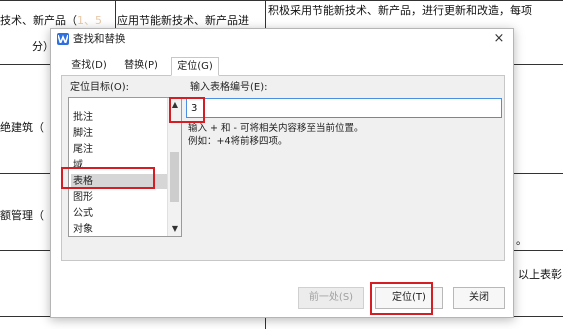 The width and height of the screenshot is (563, 329). I want to click on table-number-input, so click(344, 108).